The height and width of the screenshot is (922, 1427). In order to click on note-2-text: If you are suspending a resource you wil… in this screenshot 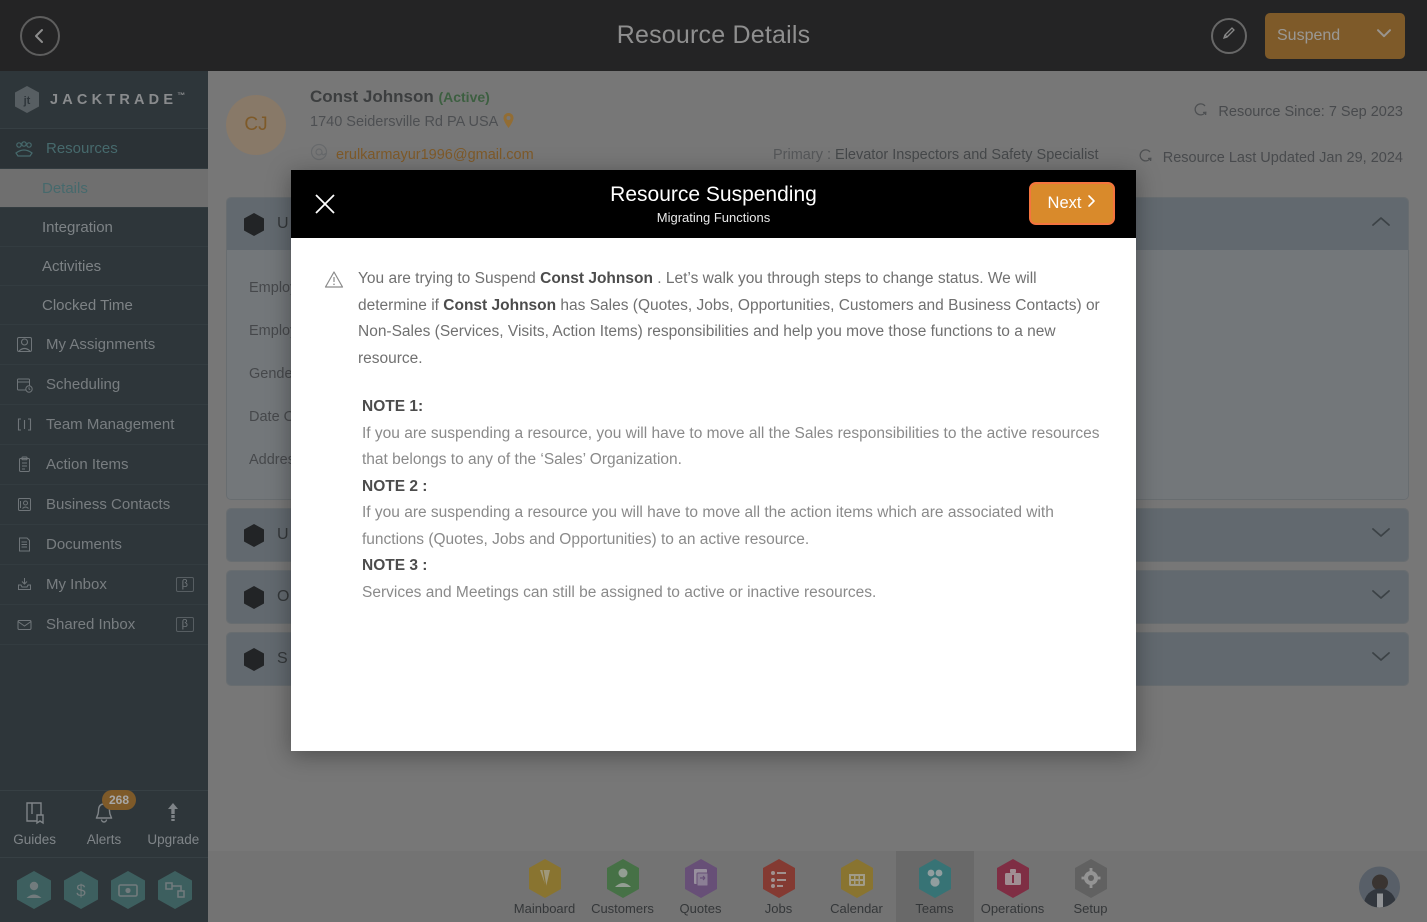, I will do `click(708, 526)`.